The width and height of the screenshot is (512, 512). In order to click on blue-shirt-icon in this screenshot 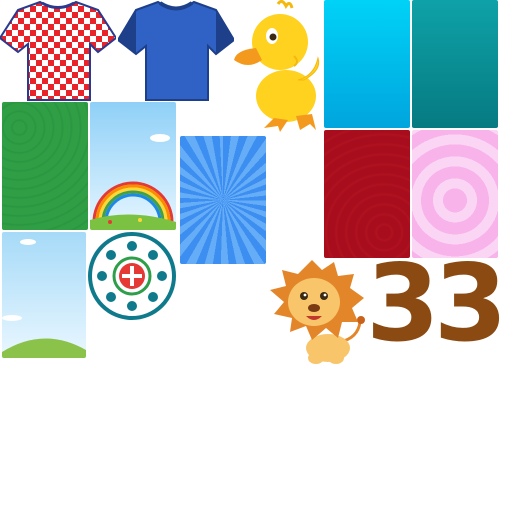, I will do `click(176, 51)`.